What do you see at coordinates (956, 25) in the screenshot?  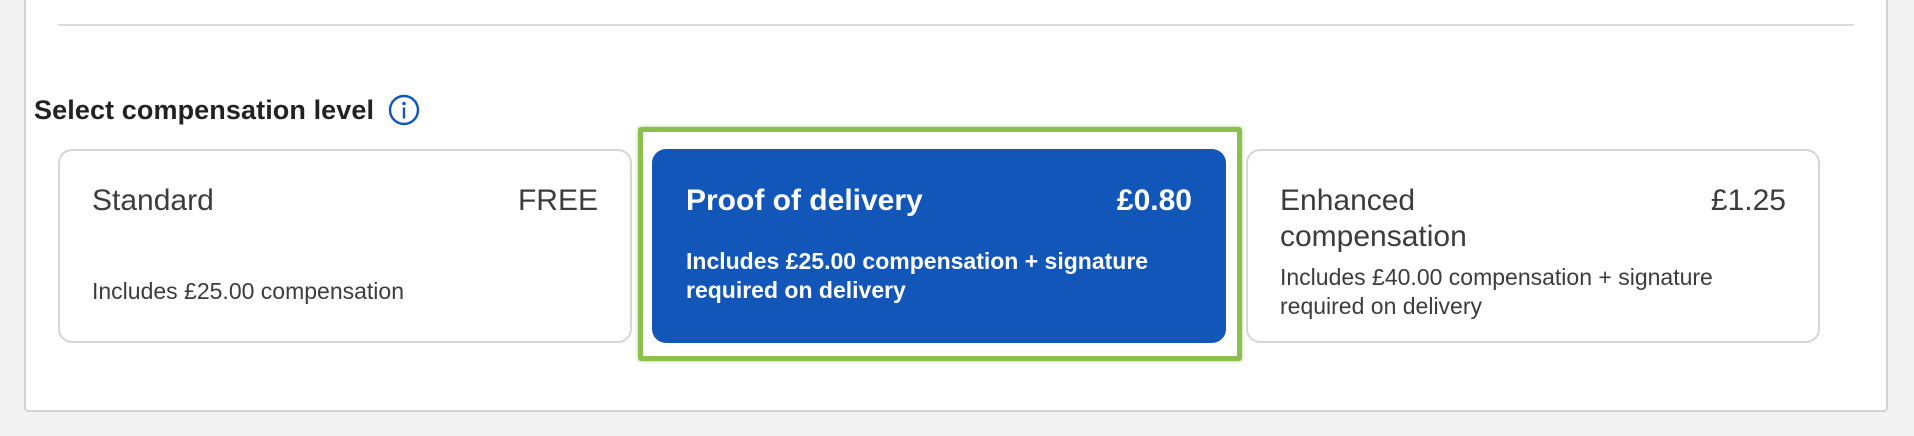 I see `divider` at bounding box center [956, 25].